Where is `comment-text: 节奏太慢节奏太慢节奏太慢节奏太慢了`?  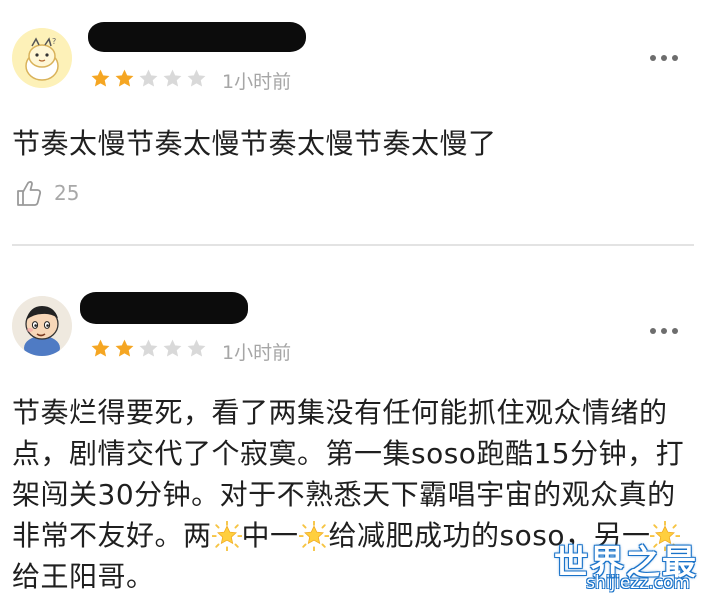 comment-text: 节奏太慢节奏太慢节奏太慢节奏太慢了 is located at coordinates (254, 143).